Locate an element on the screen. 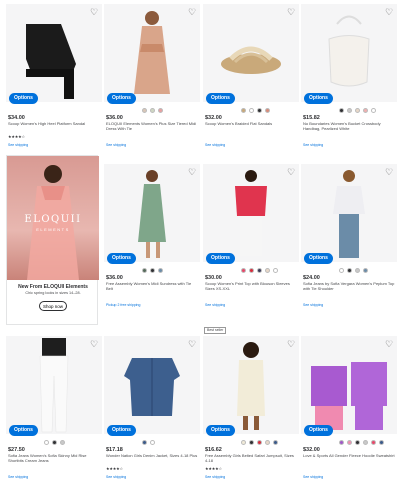 The image size is (400, 497). safari-jumpsuit-model-image is located at coordinates (251, 386).